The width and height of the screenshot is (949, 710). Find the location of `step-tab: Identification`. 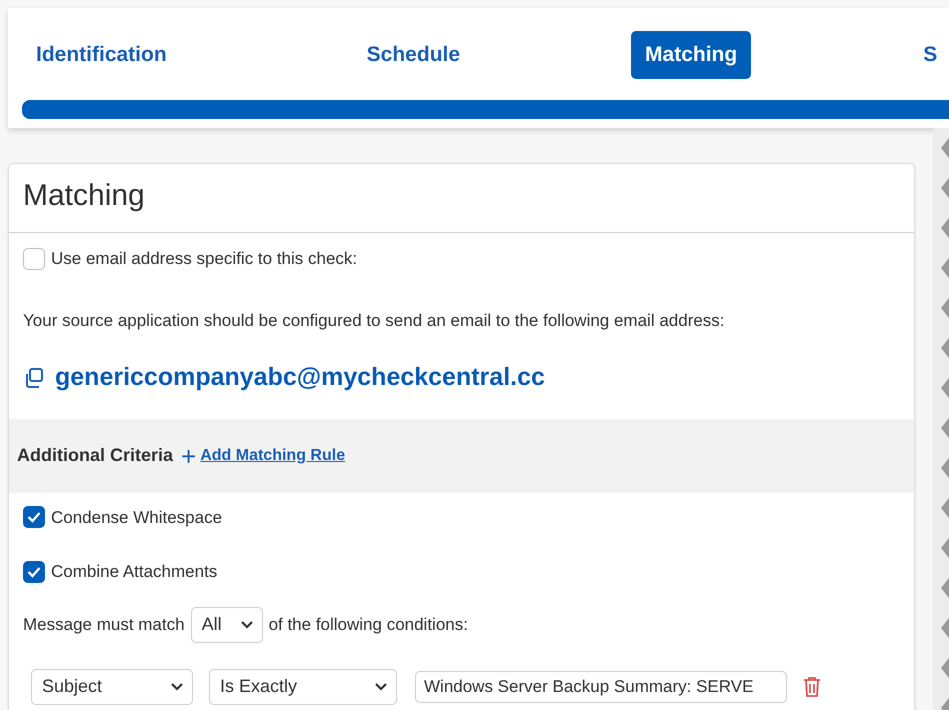

step-tab: Identification is located at coordinates (101, 55).